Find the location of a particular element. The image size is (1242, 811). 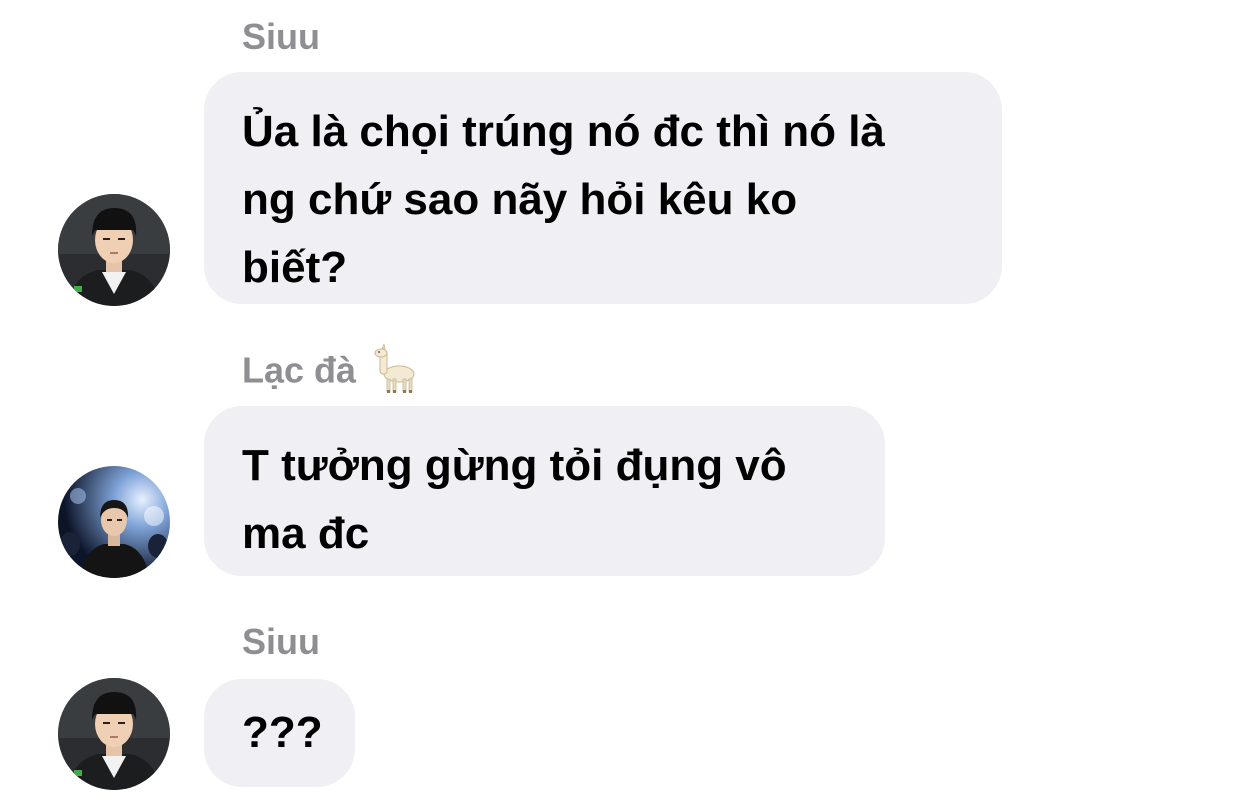

message-bubble: T tưởng gừng tỏi đụng vô ma đc is located at coordinates (544, 491).